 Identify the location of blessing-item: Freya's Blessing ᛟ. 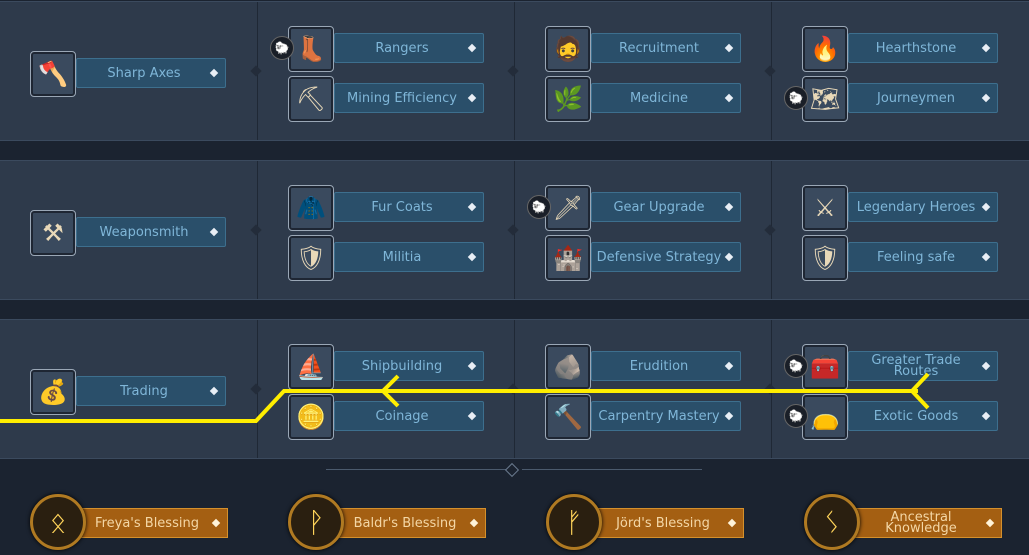
(135, 522).